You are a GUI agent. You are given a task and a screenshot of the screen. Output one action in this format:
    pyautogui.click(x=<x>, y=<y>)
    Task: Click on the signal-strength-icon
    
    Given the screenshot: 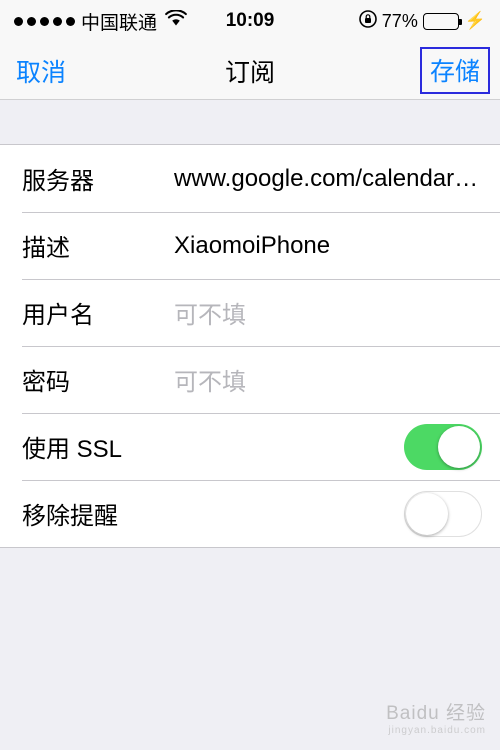 What is the action you would take?
    pyautogui.click(x=44, y=21)
    